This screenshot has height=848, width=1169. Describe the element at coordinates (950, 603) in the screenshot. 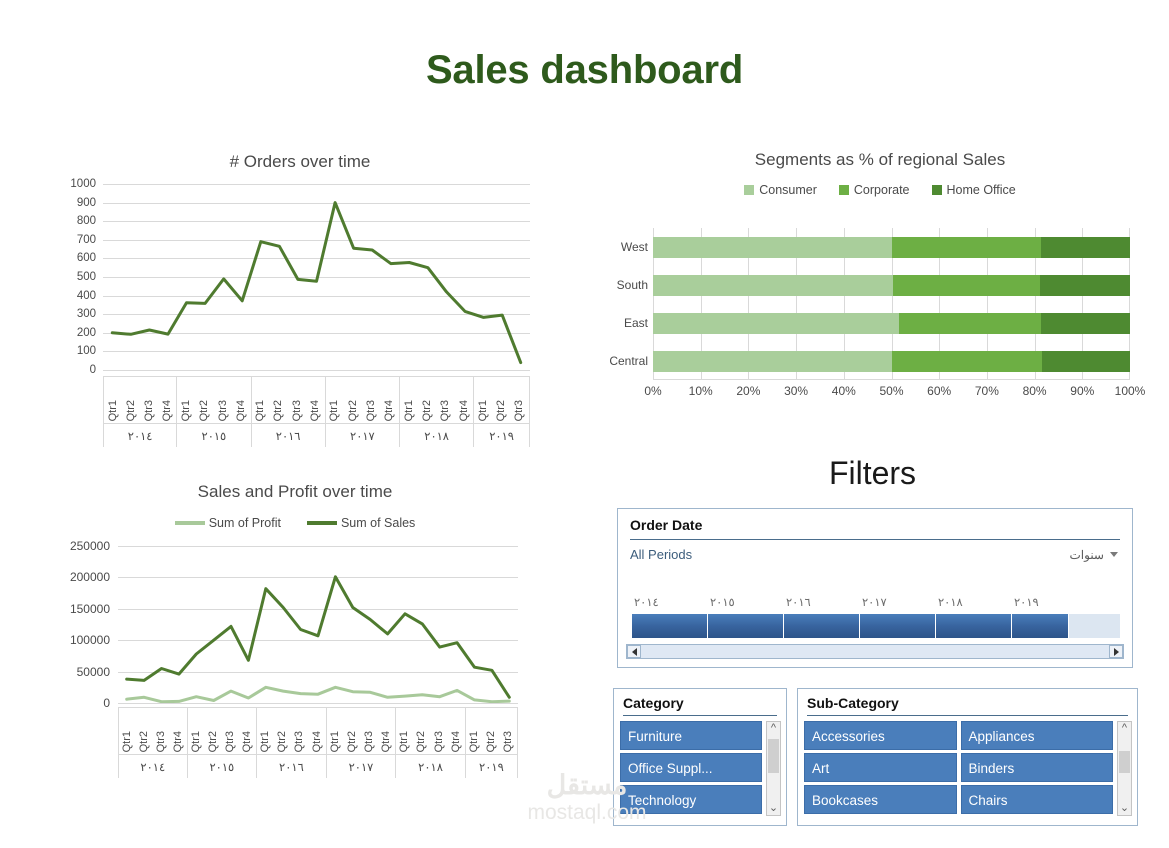

I see `timeline-year-label: ٢٠١٨` at that location.